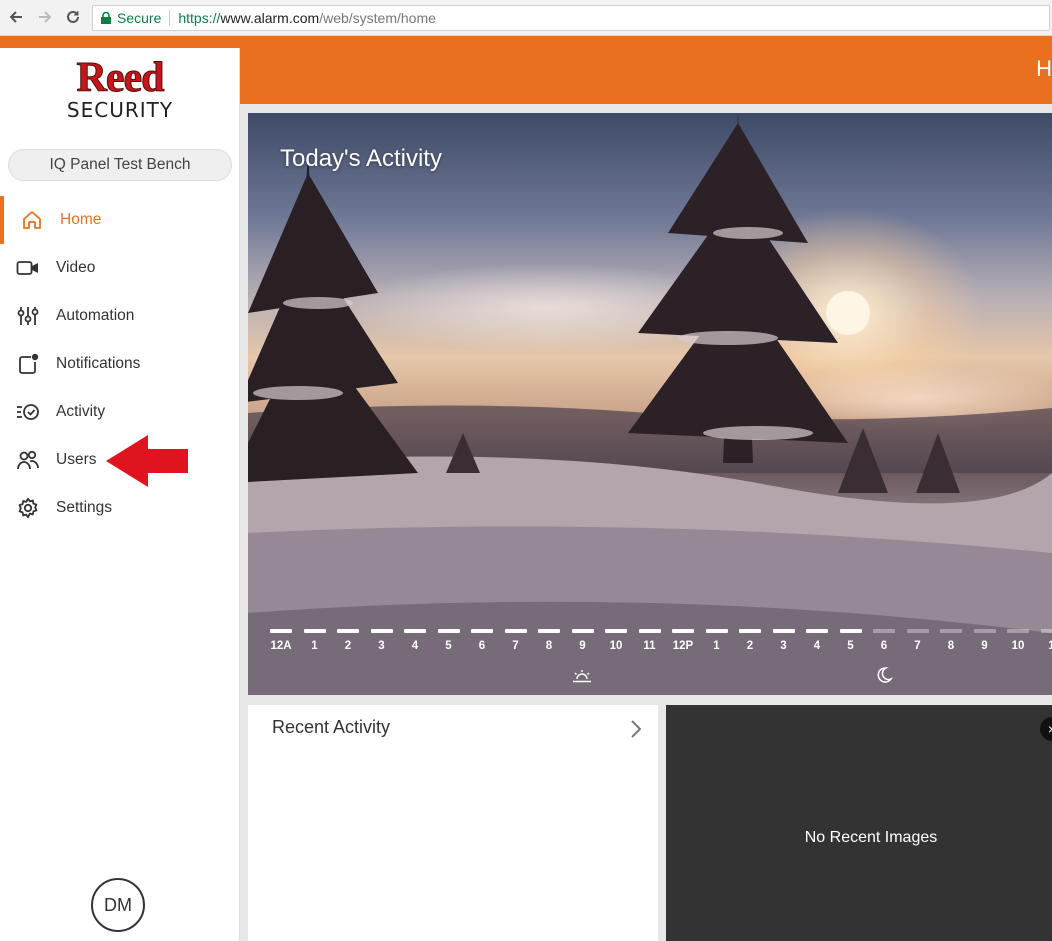 Image resolution: width=1052 pixels, height=941 pixels. What do you see at coordinates (270, 18) in the screenshot?
I see `url-host: www.alarm.com` at bounding box center [270, 18].